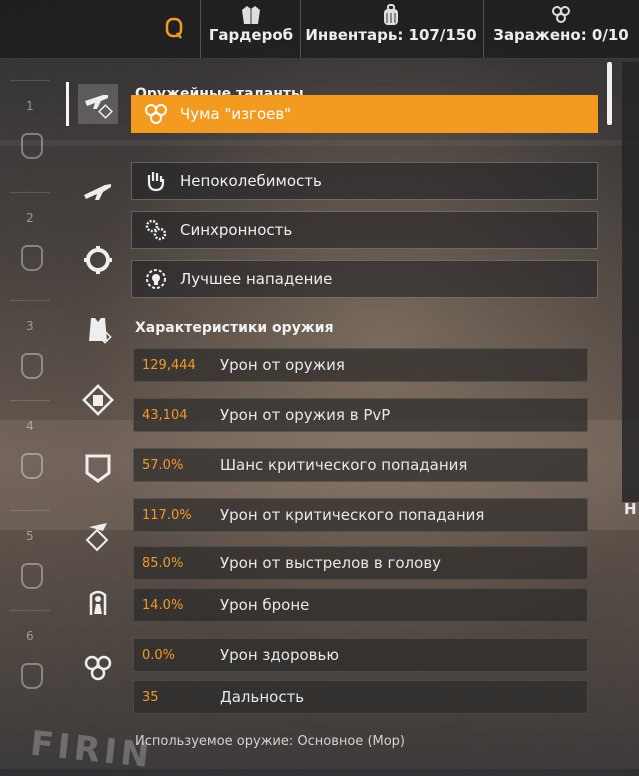 The height and width of the screenshot is (776, 639). What do you see at coordinates (265, 605) in the screenshot?
I see `stat-name: Урон броне` at bounding box center [265, 605].